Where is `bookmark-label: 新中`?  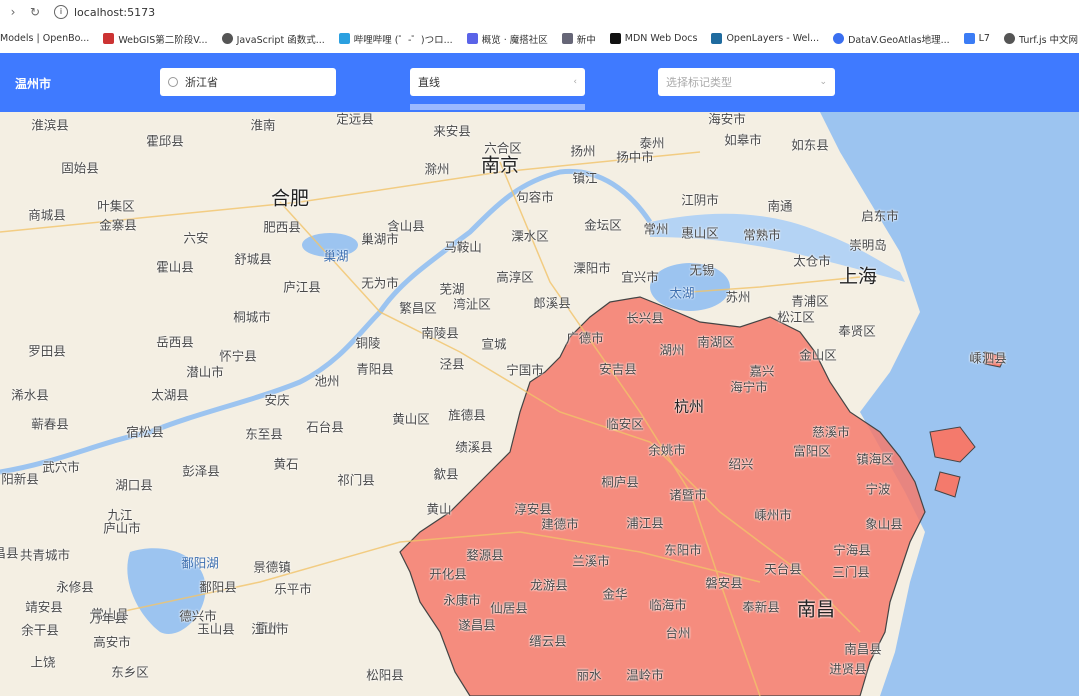 bookmark-label: 新中 is located at coordinates (586, 39).